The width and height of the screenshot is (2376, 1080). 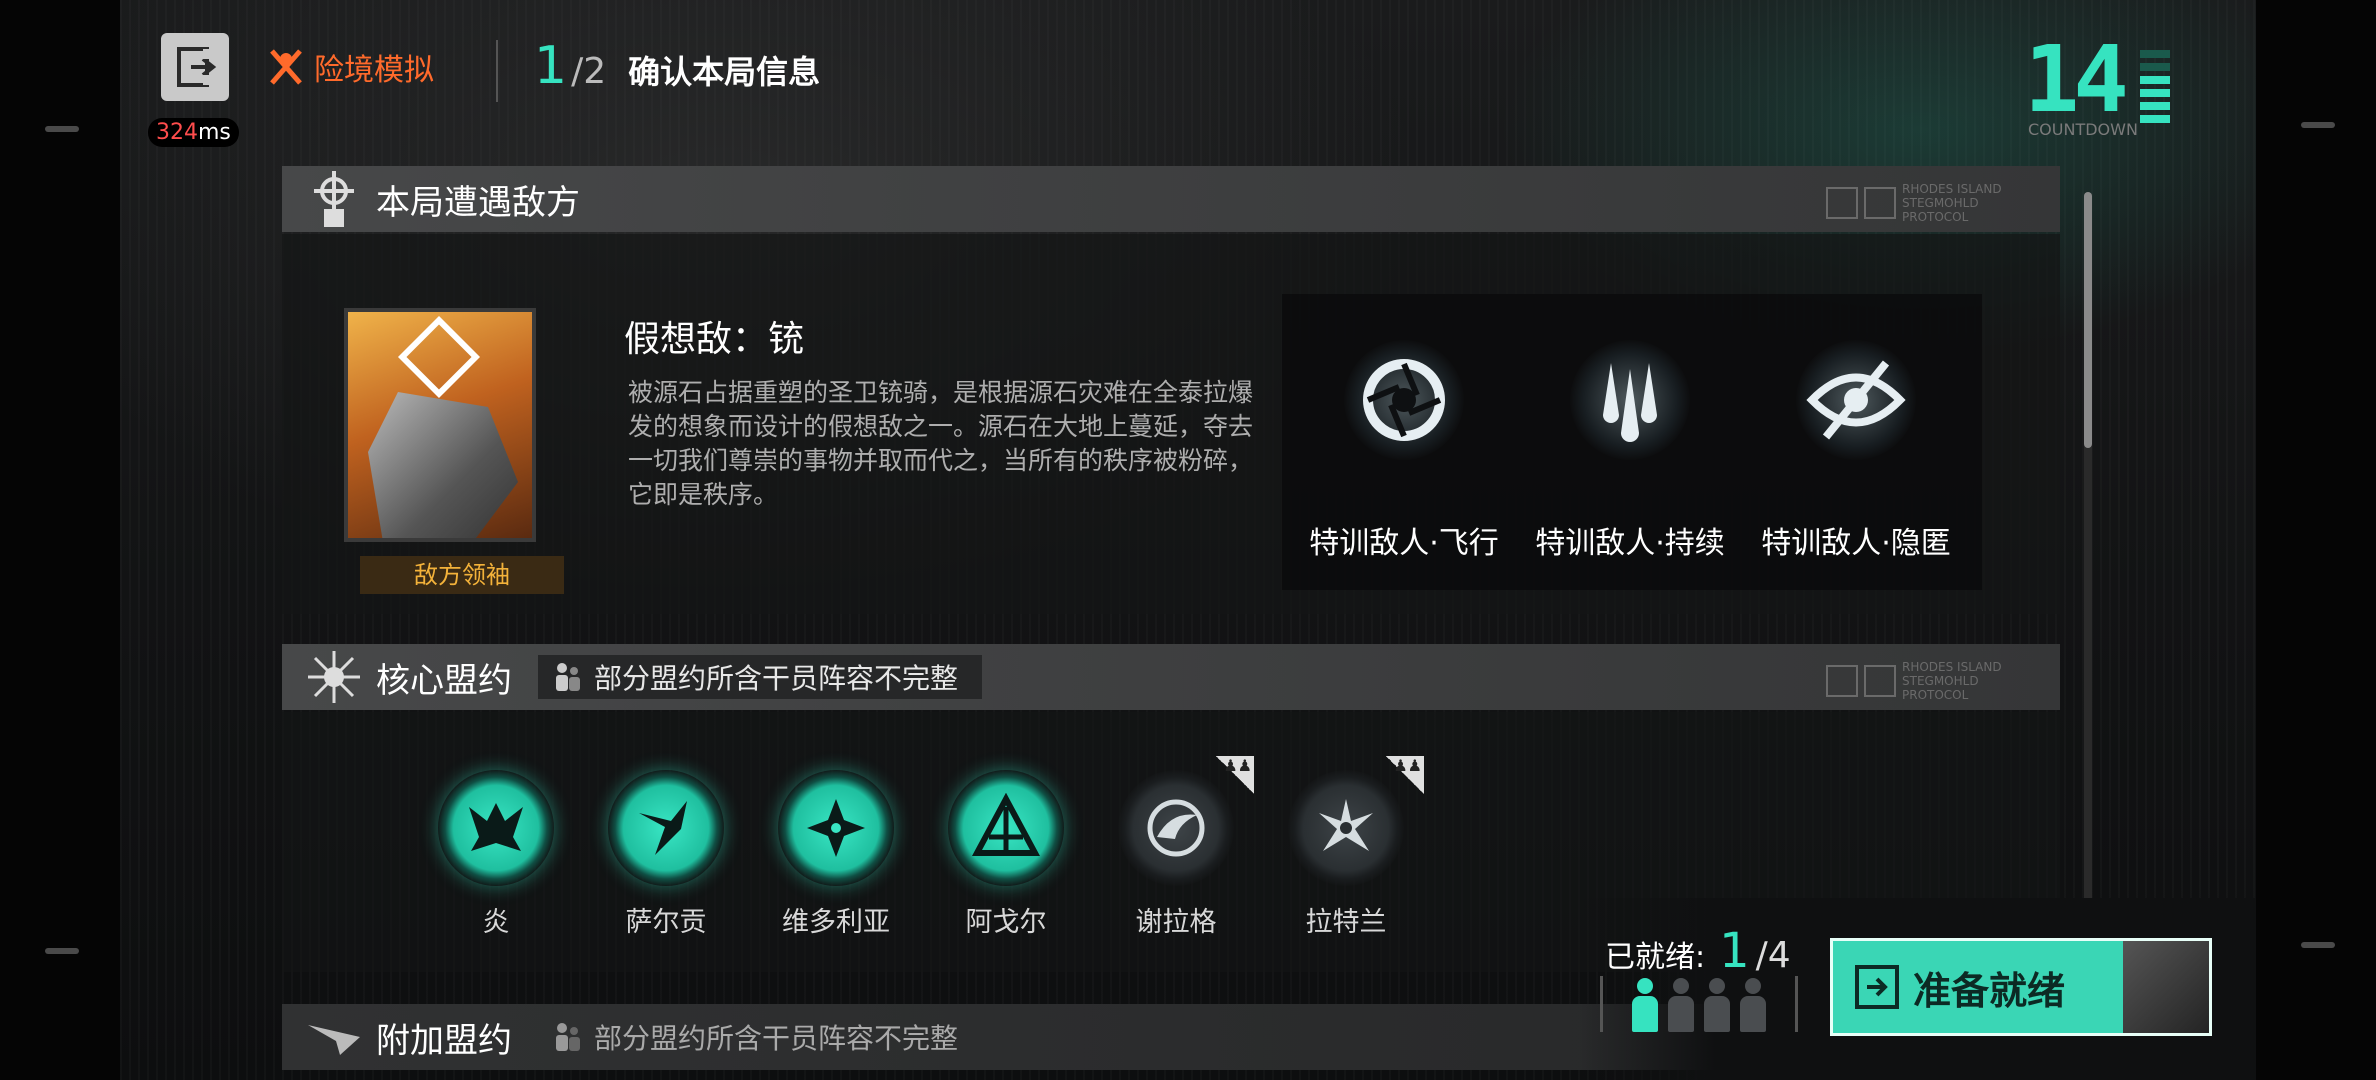 I want to click on step-indicator: 1 /2 确认本局信息, so click(x=677, y=66).